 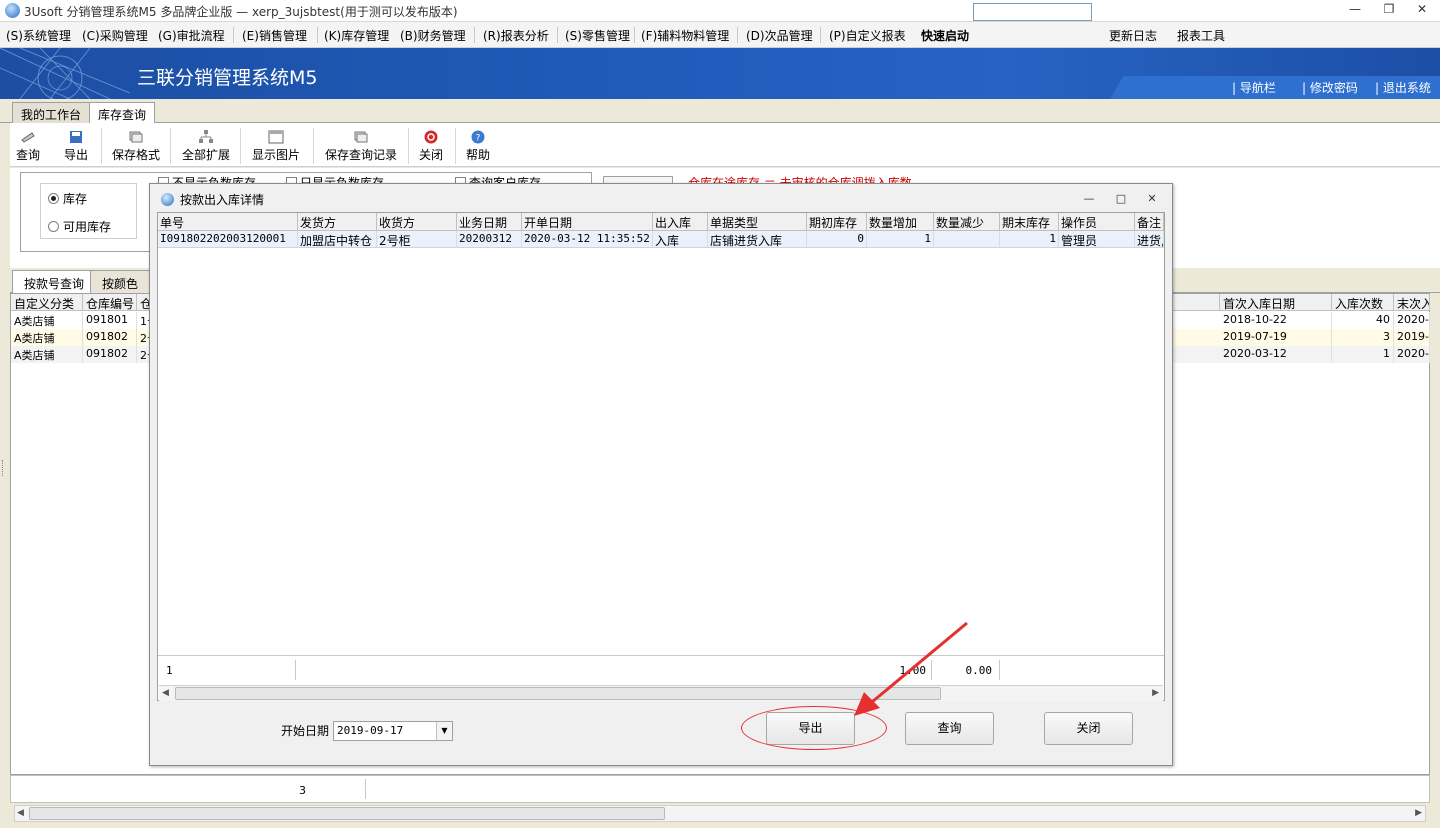 I want to click on cell-last-in: 2020-, so click(x=1412, y=320).